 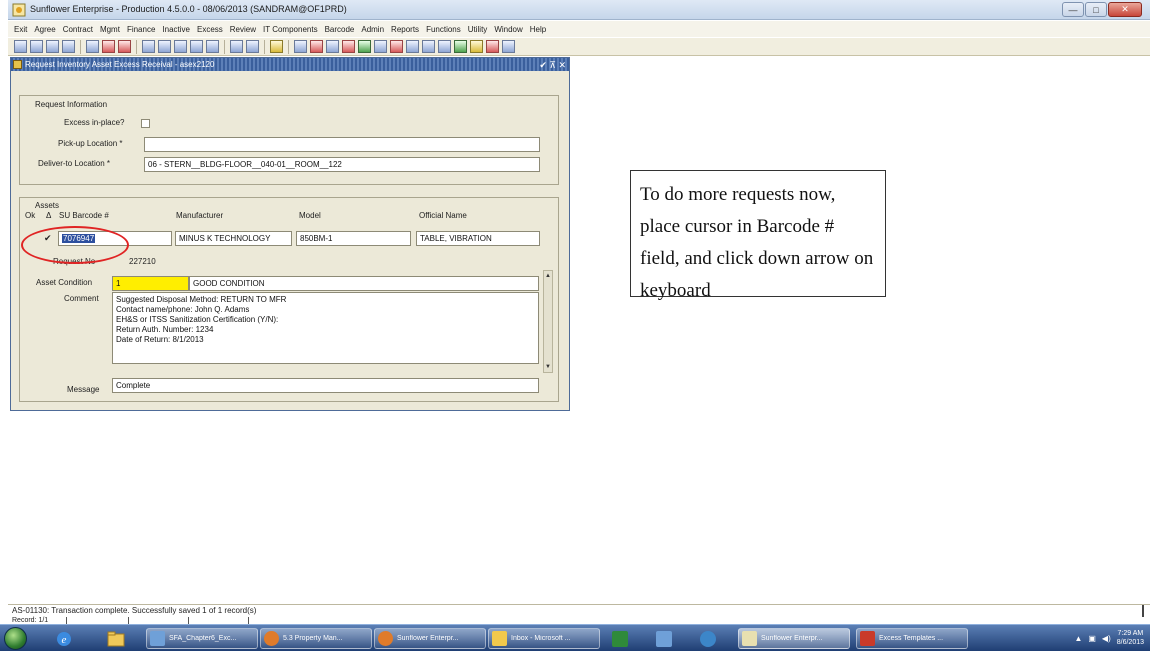 What do you see at coordinates (548, 276) in the screenshot?
I see `scroll-up-arrow-icon: ▲` at bounding box center [548, 276].